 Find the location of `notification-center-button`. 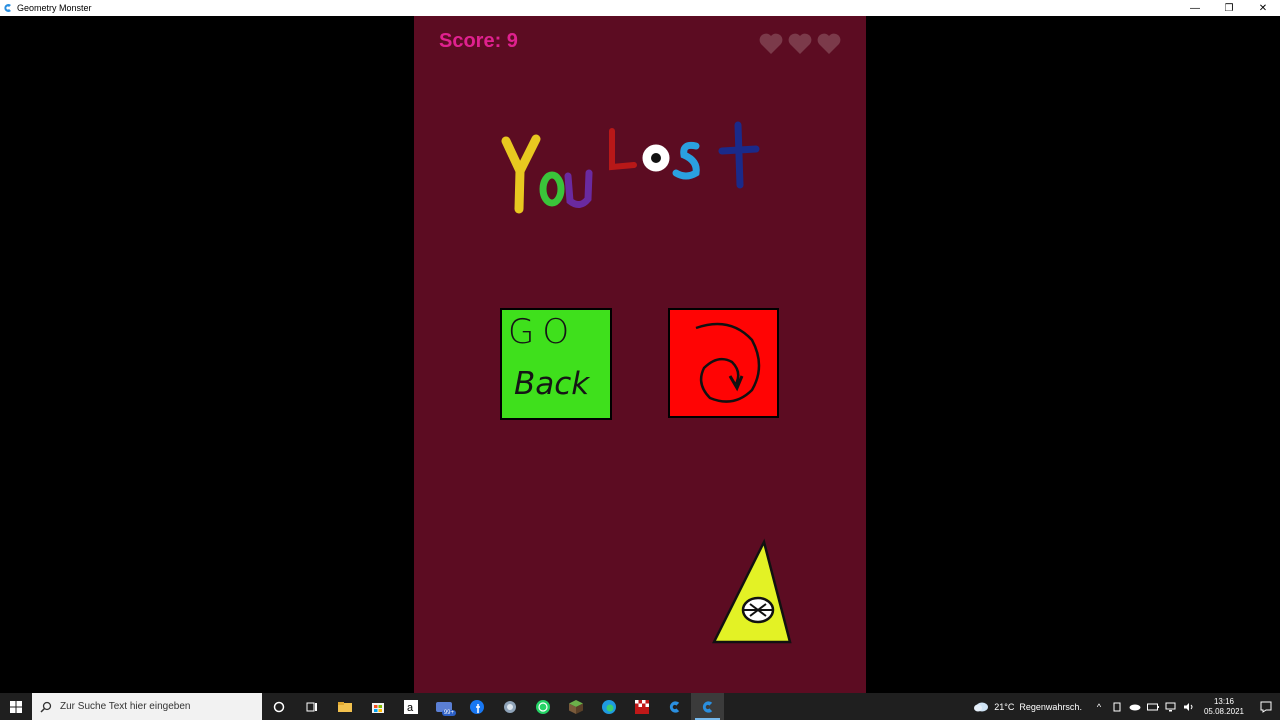

notification-center-button is located at coordinates (1266, 706).